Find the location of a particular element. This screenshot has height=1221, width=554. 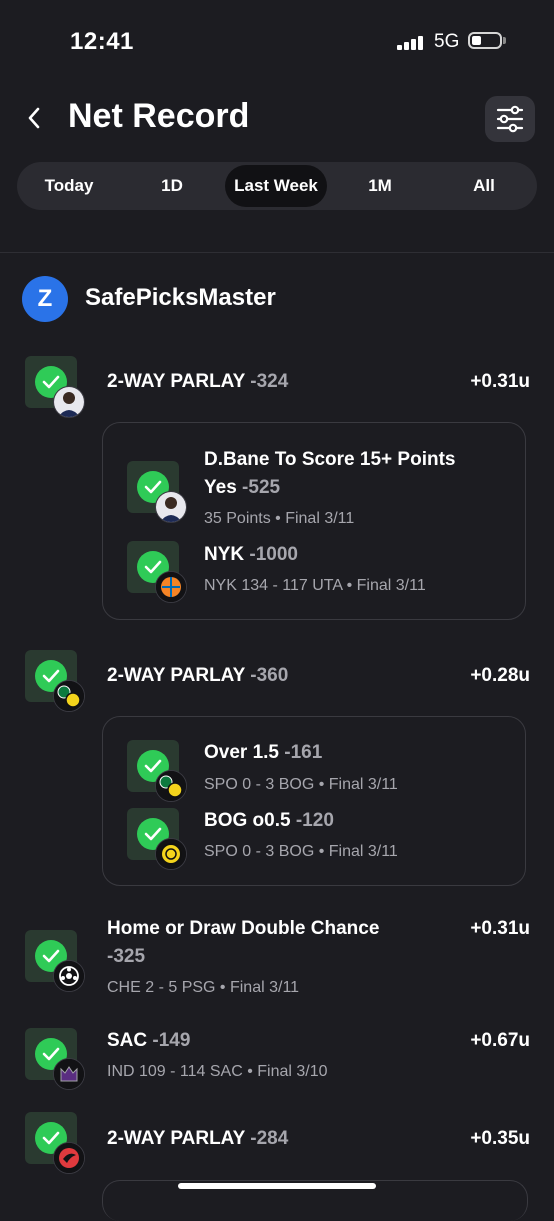

leg-detail: 35 Points • Final 3/11 is located at coordinates (279, 518).